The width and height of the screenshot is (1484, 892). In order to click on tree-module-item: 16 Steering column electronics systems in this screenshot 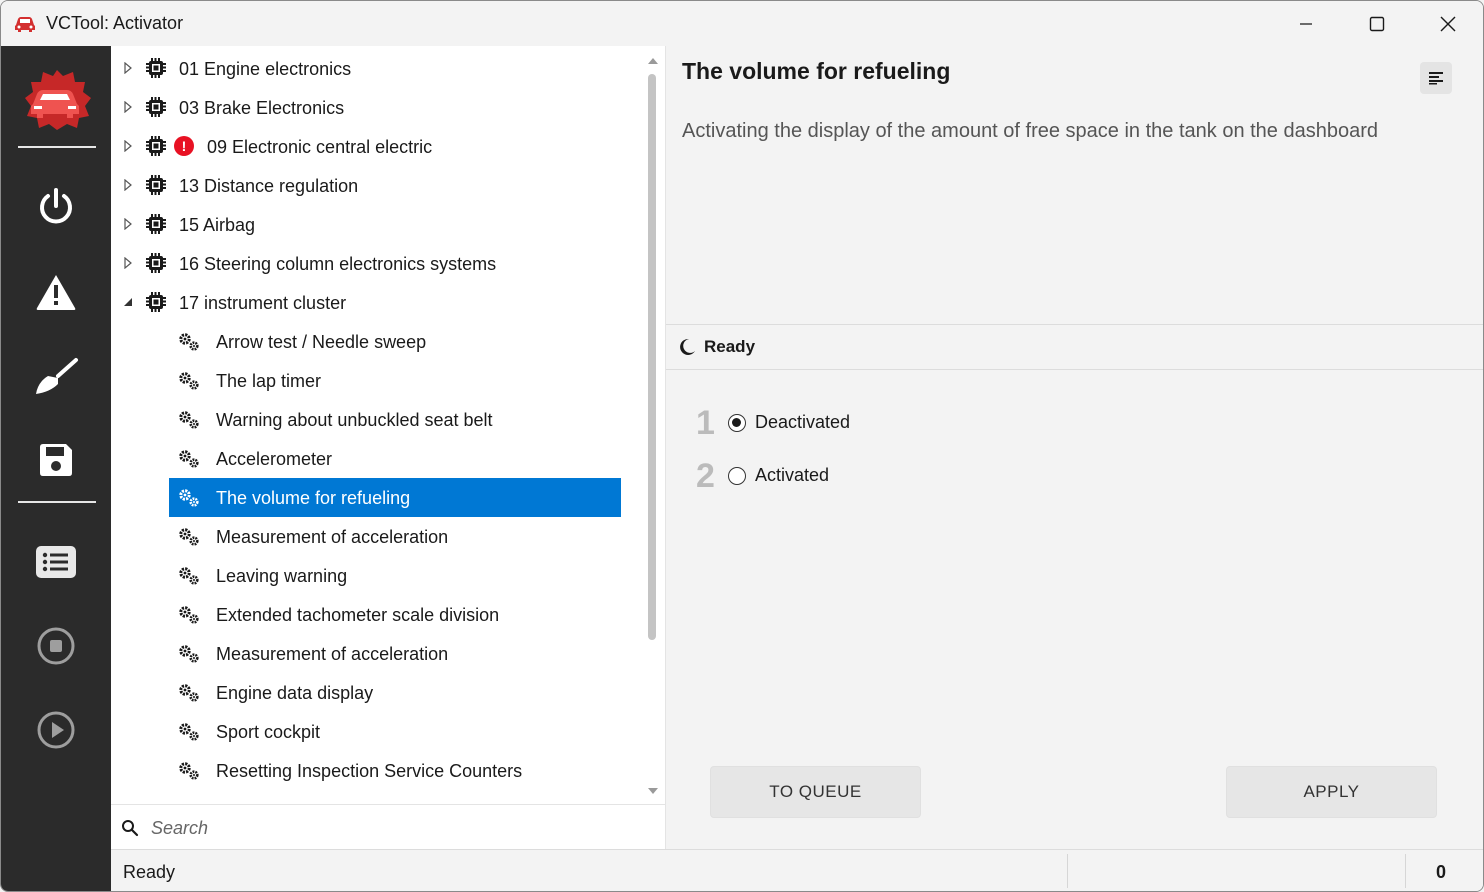, I will do `click(371, 263)`.